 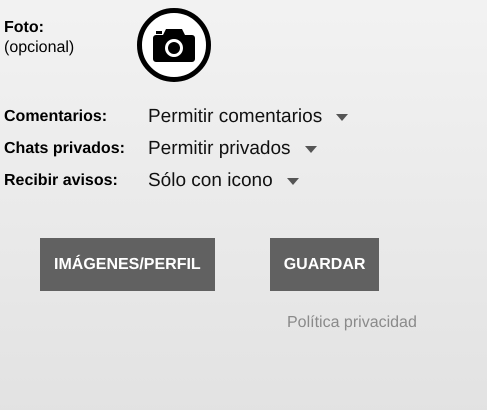 What do you see at coordinates (65, 149) in the screenshot?
I see `setting-label: Chats privados:` at bounding box center [65, 149].